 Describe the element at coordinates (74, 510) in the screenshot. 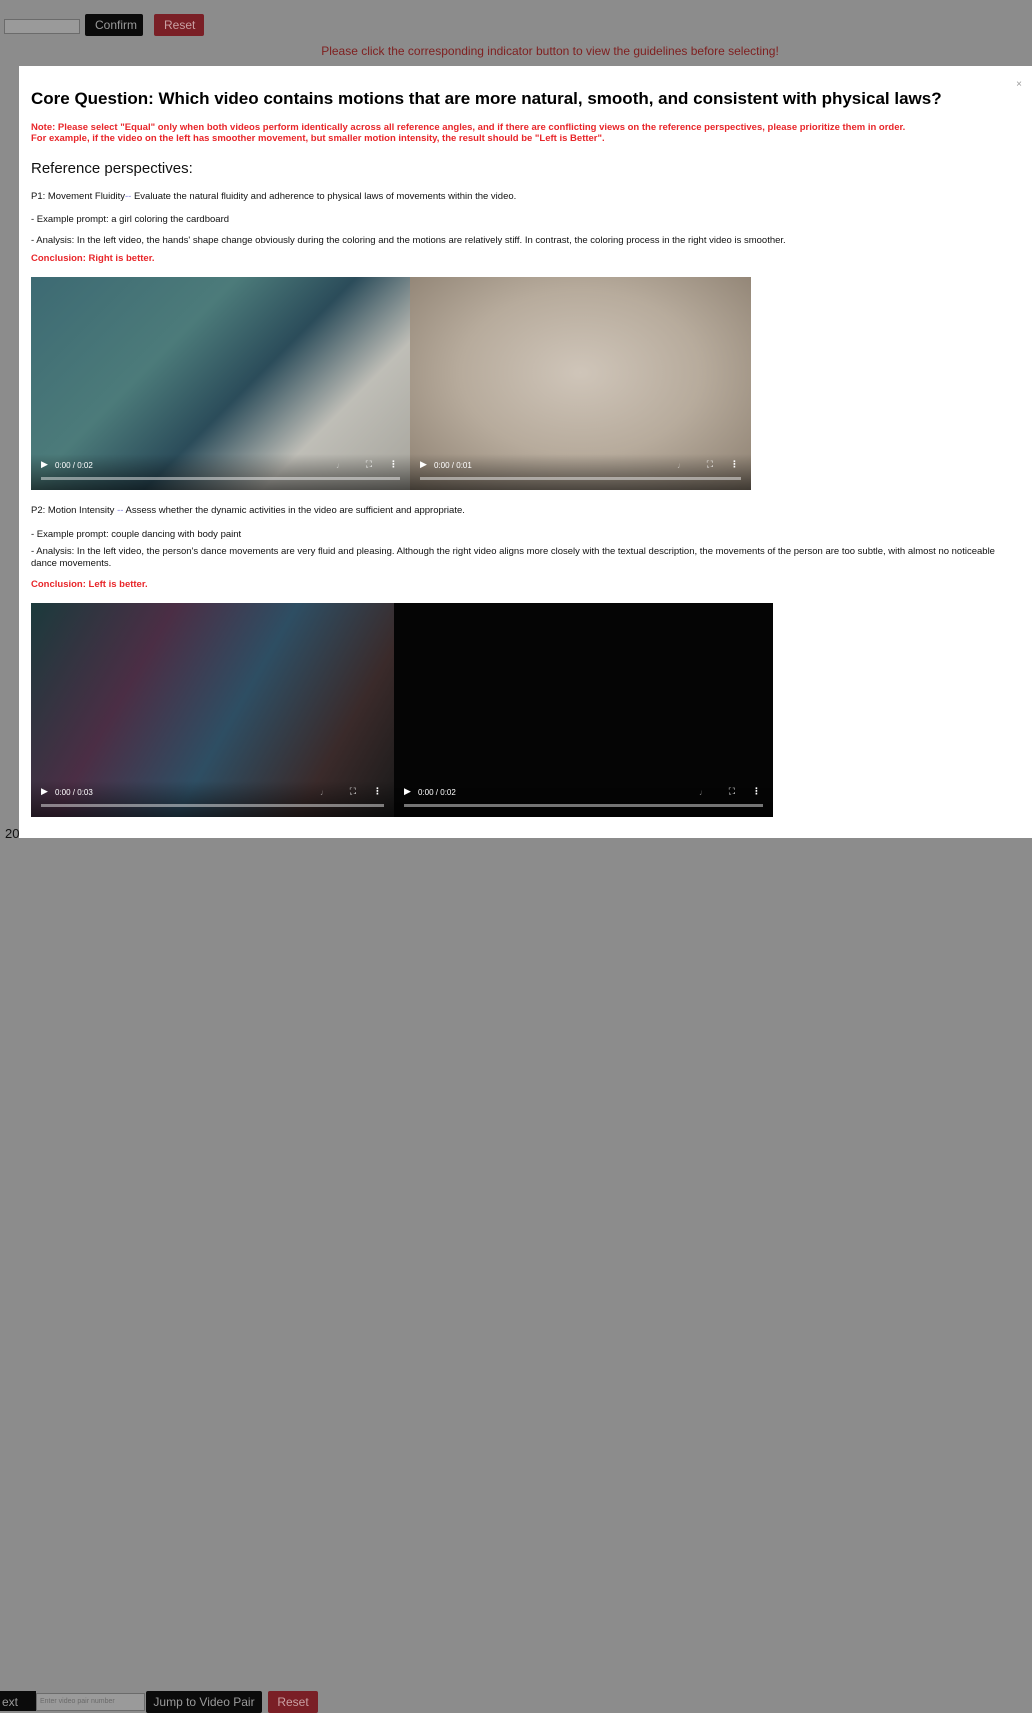

I see `p2-name: P2: Motion Intensity` at that location.